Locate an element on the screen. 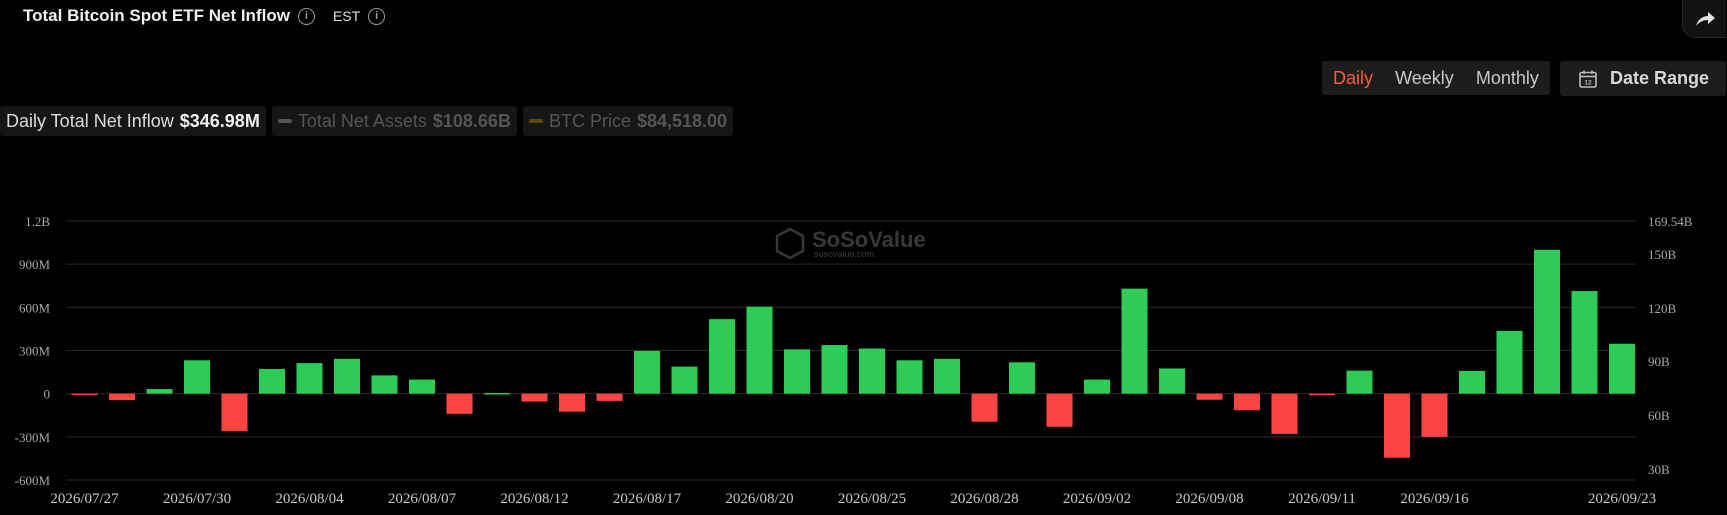 This screenshot has width=1727, height=515. x-tick-label: 2026/09/16 is located at coordinates (1434, 499).